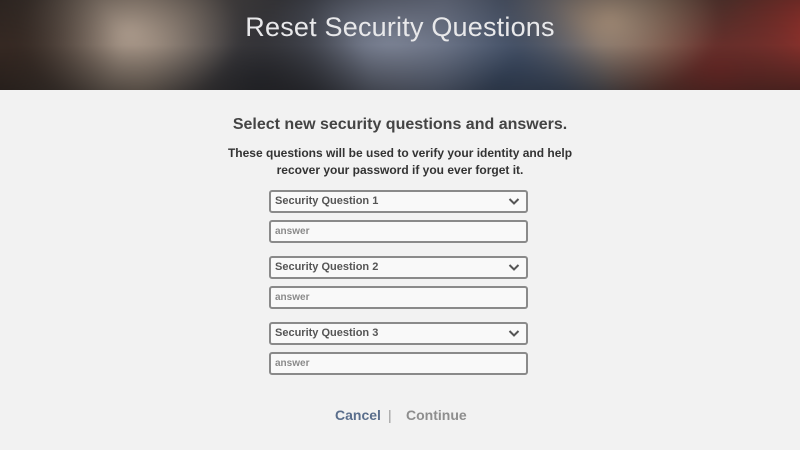  Describe the element at coordinates (400, 417) in the screenshot. I see `form-actions: Cancel | Continue` at that location.